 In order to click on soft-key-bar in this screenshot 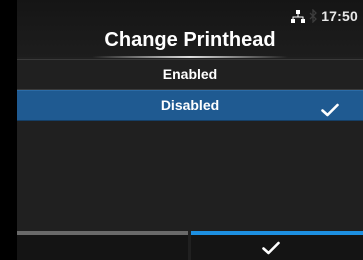, I will do `click(190, 245)`.